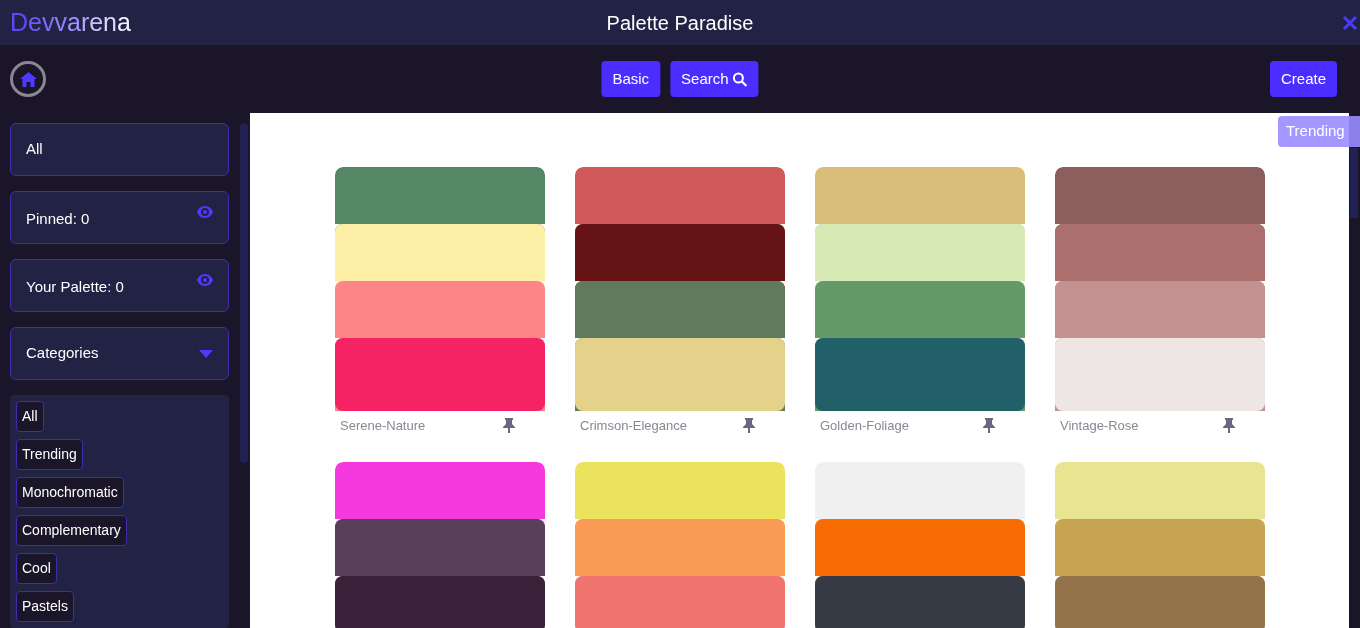 The height and width of the screenshot is (628, 1360). What do you see at coordinates (383, 425) in the screenshot?
I see `palette-name: Serene-Nature` at bounding box center [383, 425].